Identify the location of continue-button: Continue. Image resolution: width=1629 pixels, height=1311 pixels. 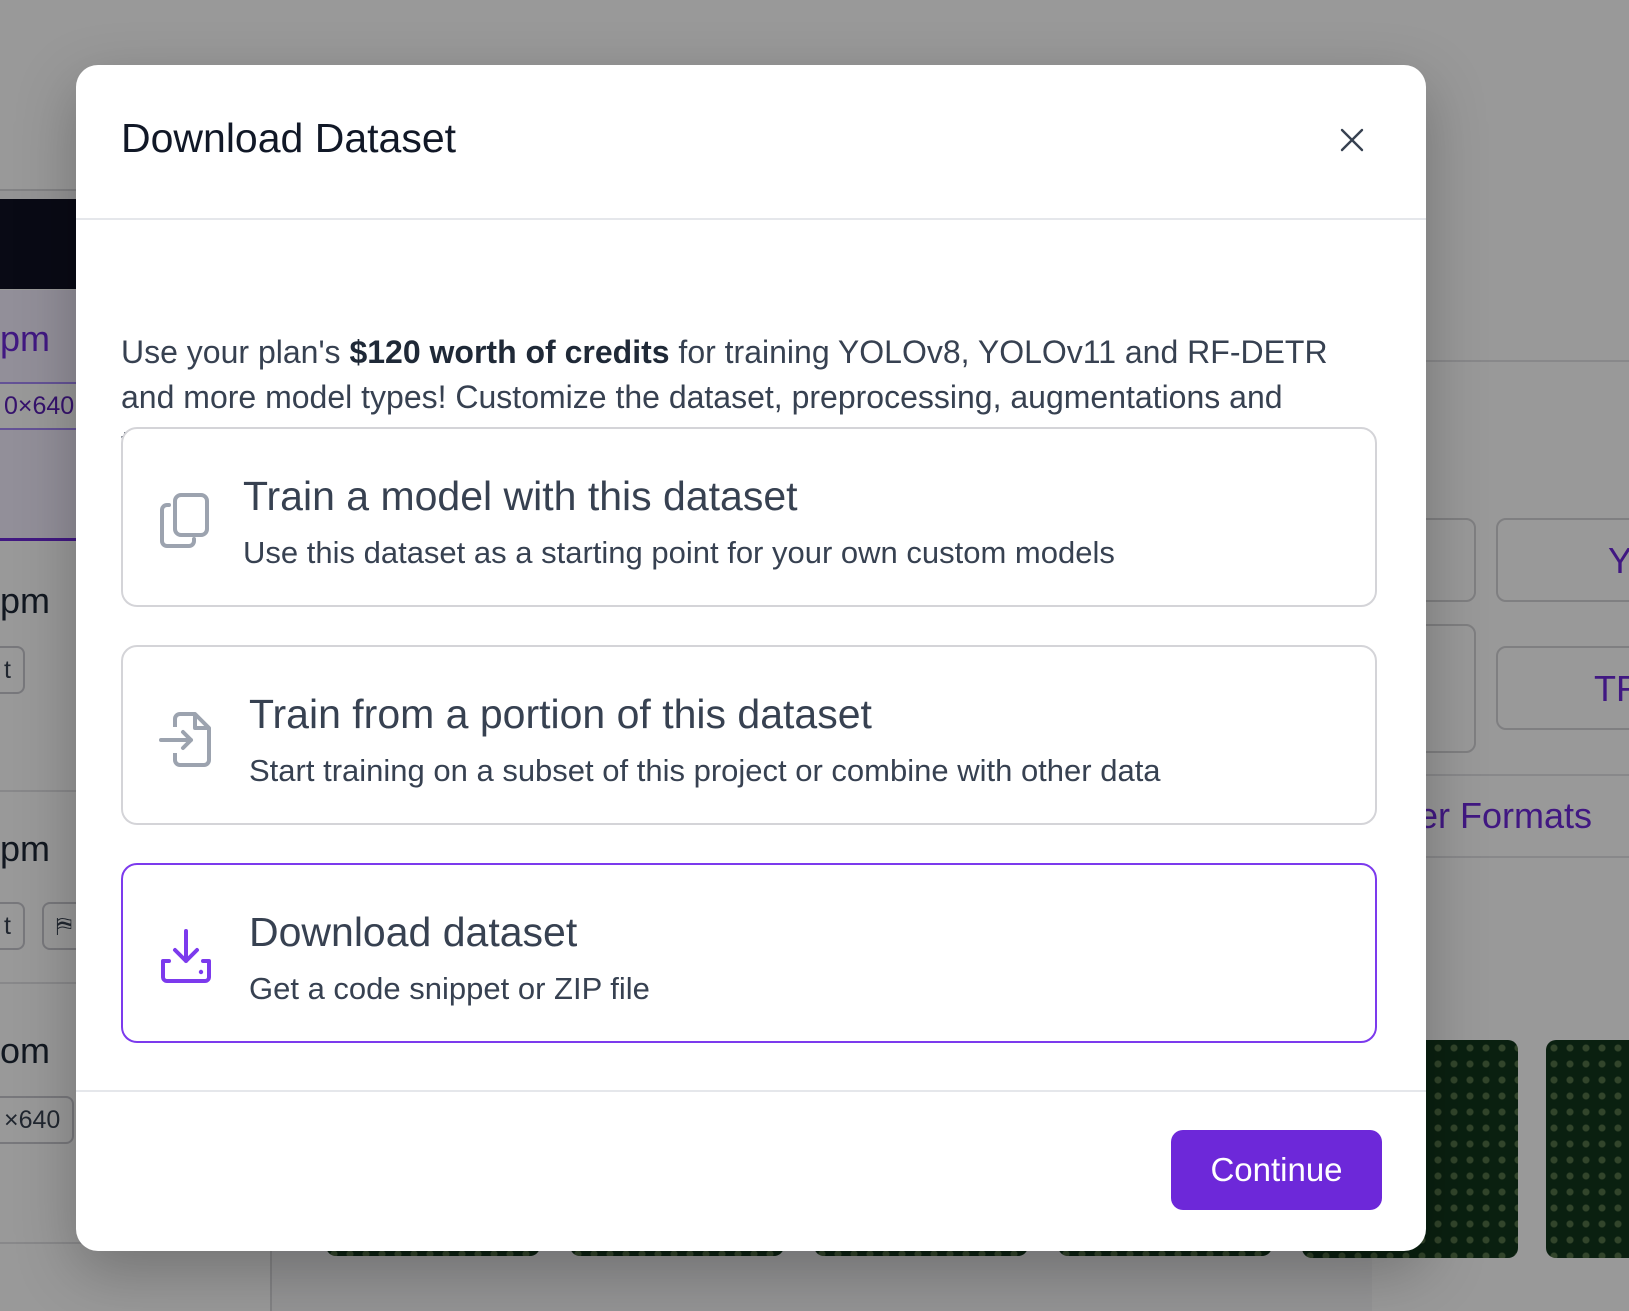
(1276, 1170).